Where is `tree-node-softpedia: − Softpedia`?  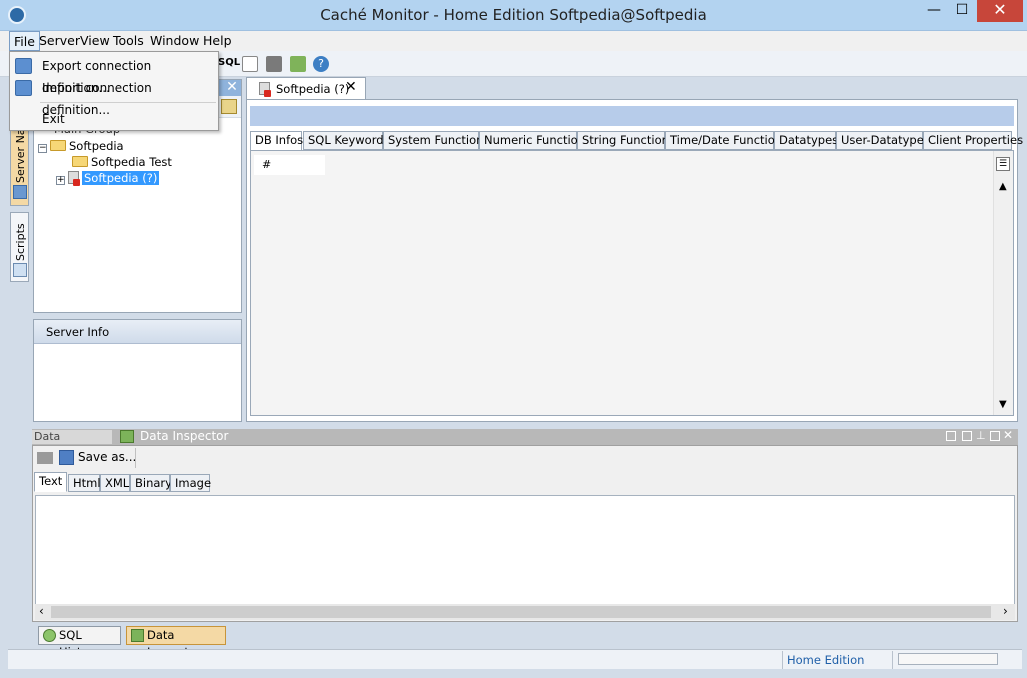 tree-node-softpedia: − Softpedia is located at coordinates (81, 146).